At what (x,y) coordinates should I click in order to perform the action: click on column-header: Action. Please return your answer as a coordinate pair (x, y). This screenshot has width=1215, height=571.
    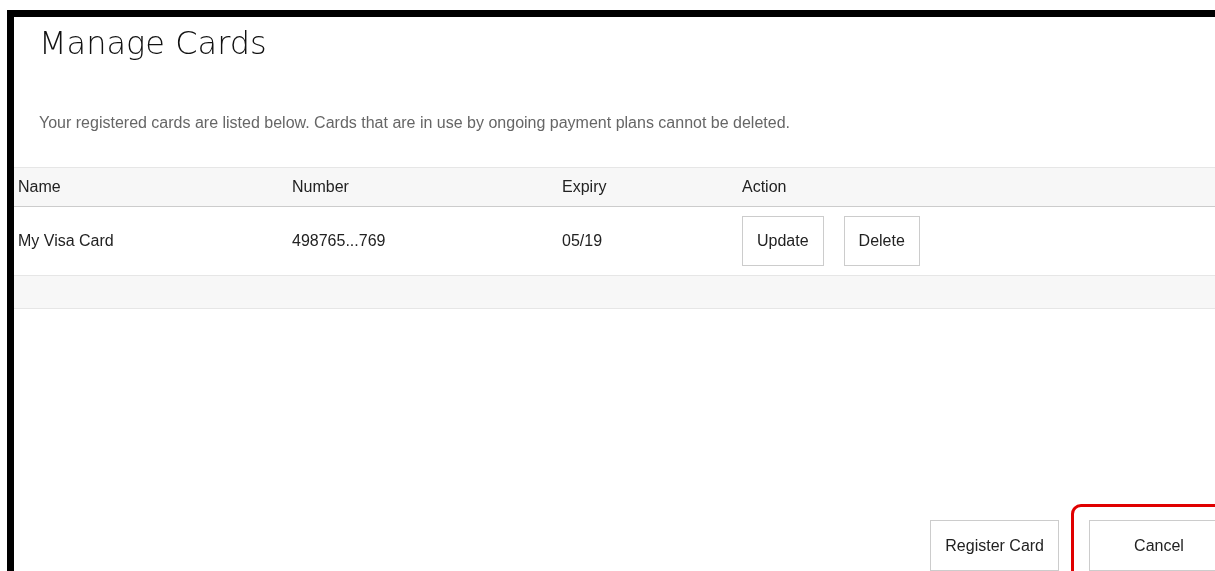
    Looking at the image, I should click on (976, 187).